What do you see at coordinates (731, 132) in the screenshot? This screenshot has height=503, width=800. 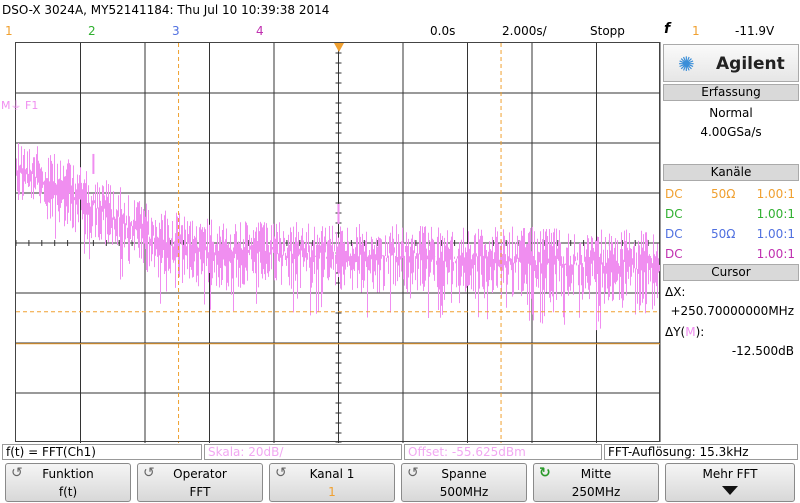 I see `sample-rate: 4.00GSa/s` at bounding box center [731, 132].